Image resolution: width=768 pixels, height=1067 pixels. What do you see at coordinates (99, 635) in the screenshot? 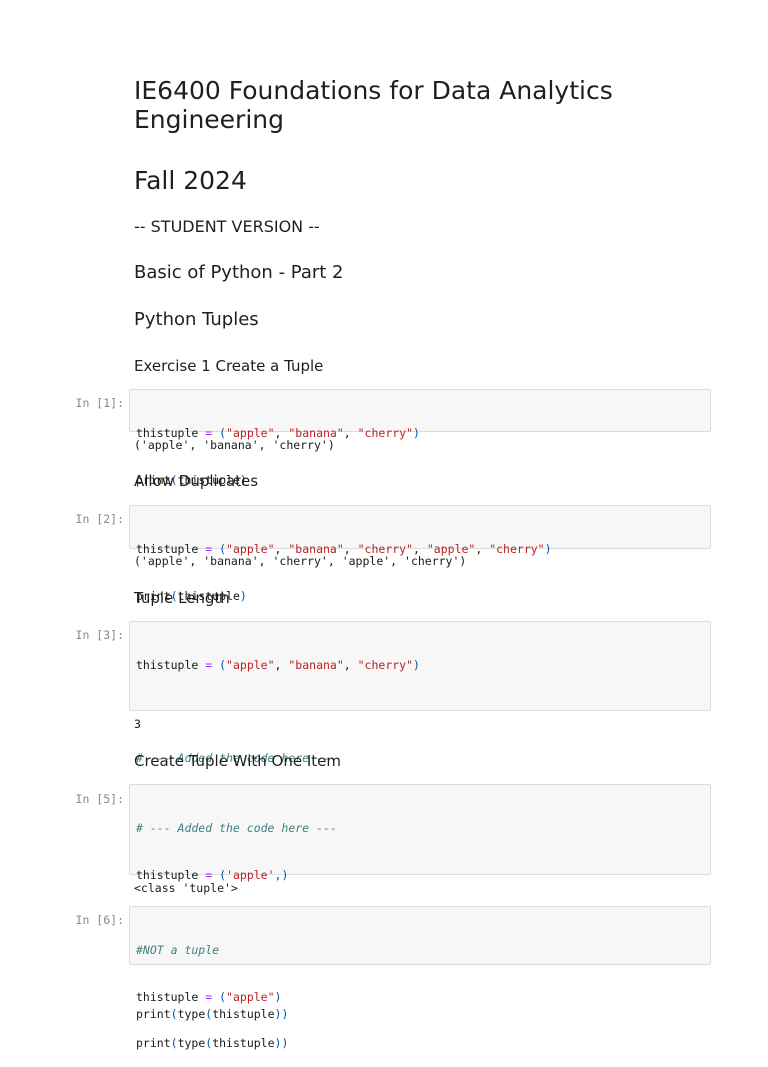
I see `cell-prompt: In [3]:` at bounding box center [99, 635].